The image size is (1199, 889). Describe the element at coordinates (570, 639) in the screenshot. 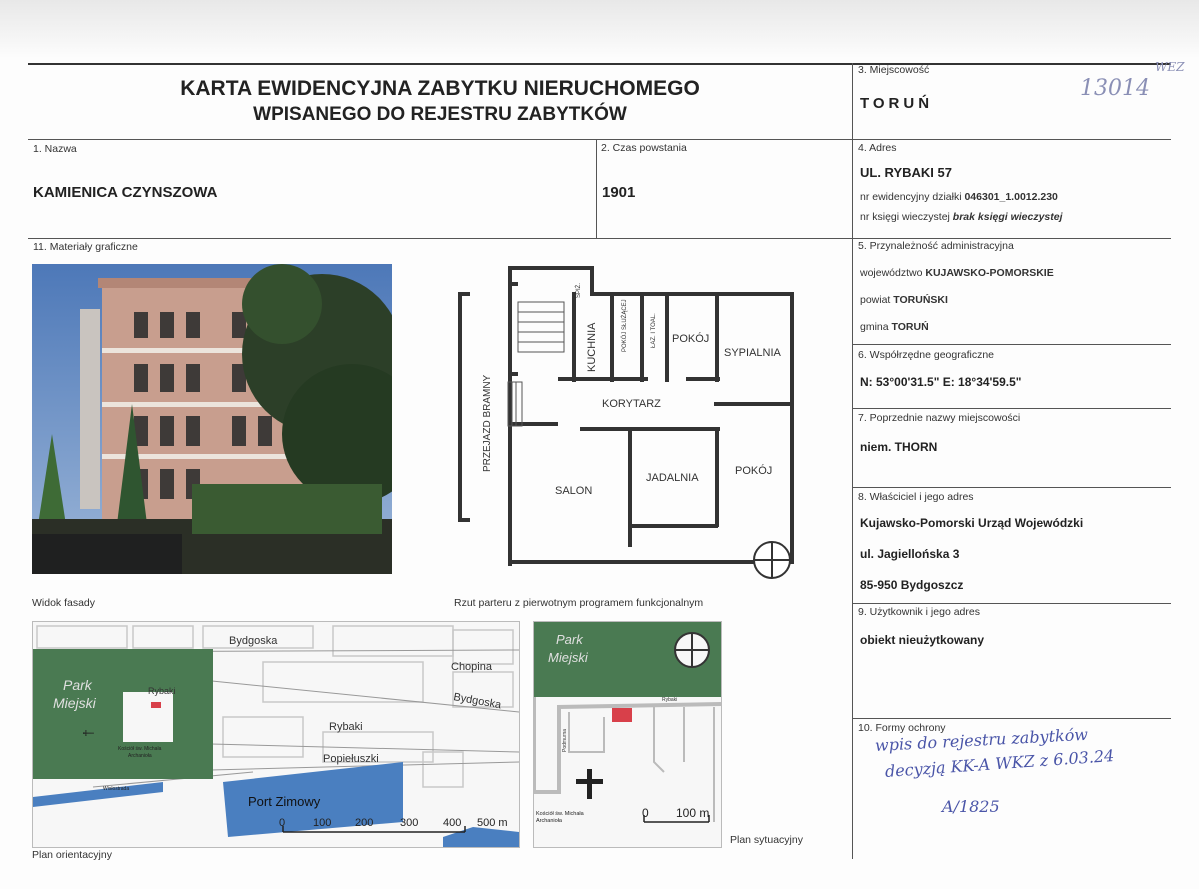

I see `map2-park-line1: Park` at that location.